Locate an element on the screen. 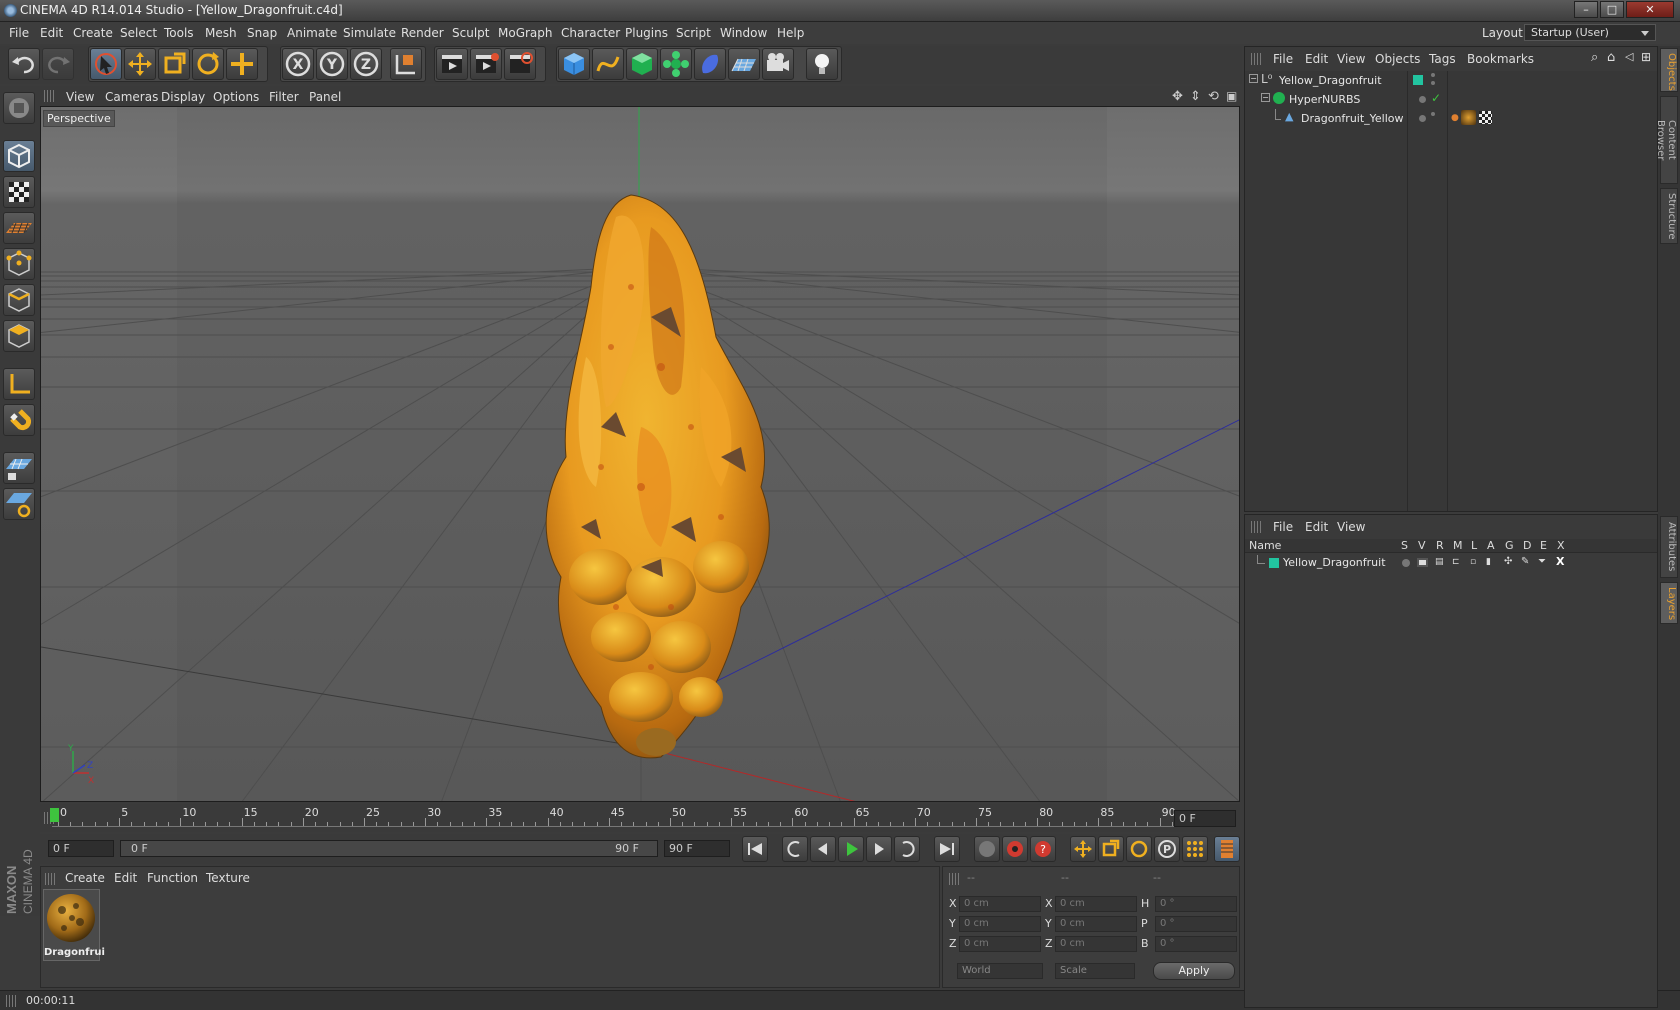 This screenshot has height=1010, width=1680. scale-key-icon is located at coordinates (1111, 849).